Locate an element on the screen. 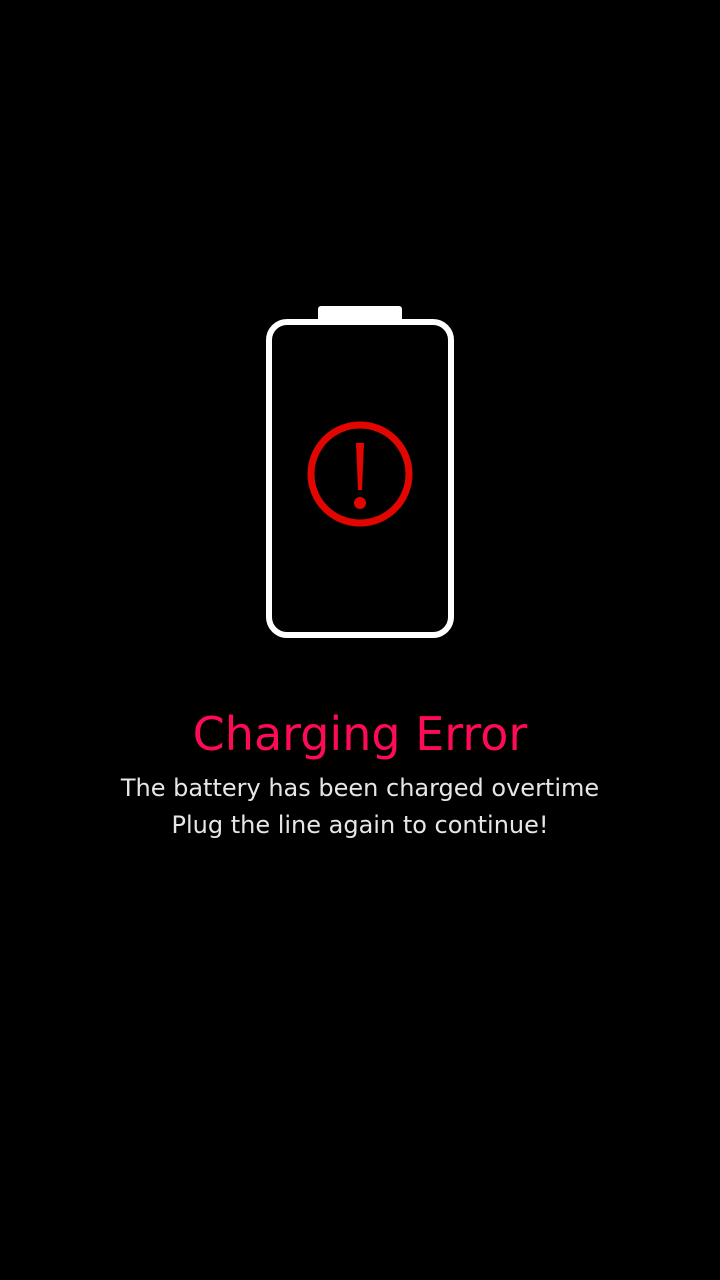 The height and width of the screenshot is (1280, 720). error-title: Charging Error is located at coordinates (360, 734).